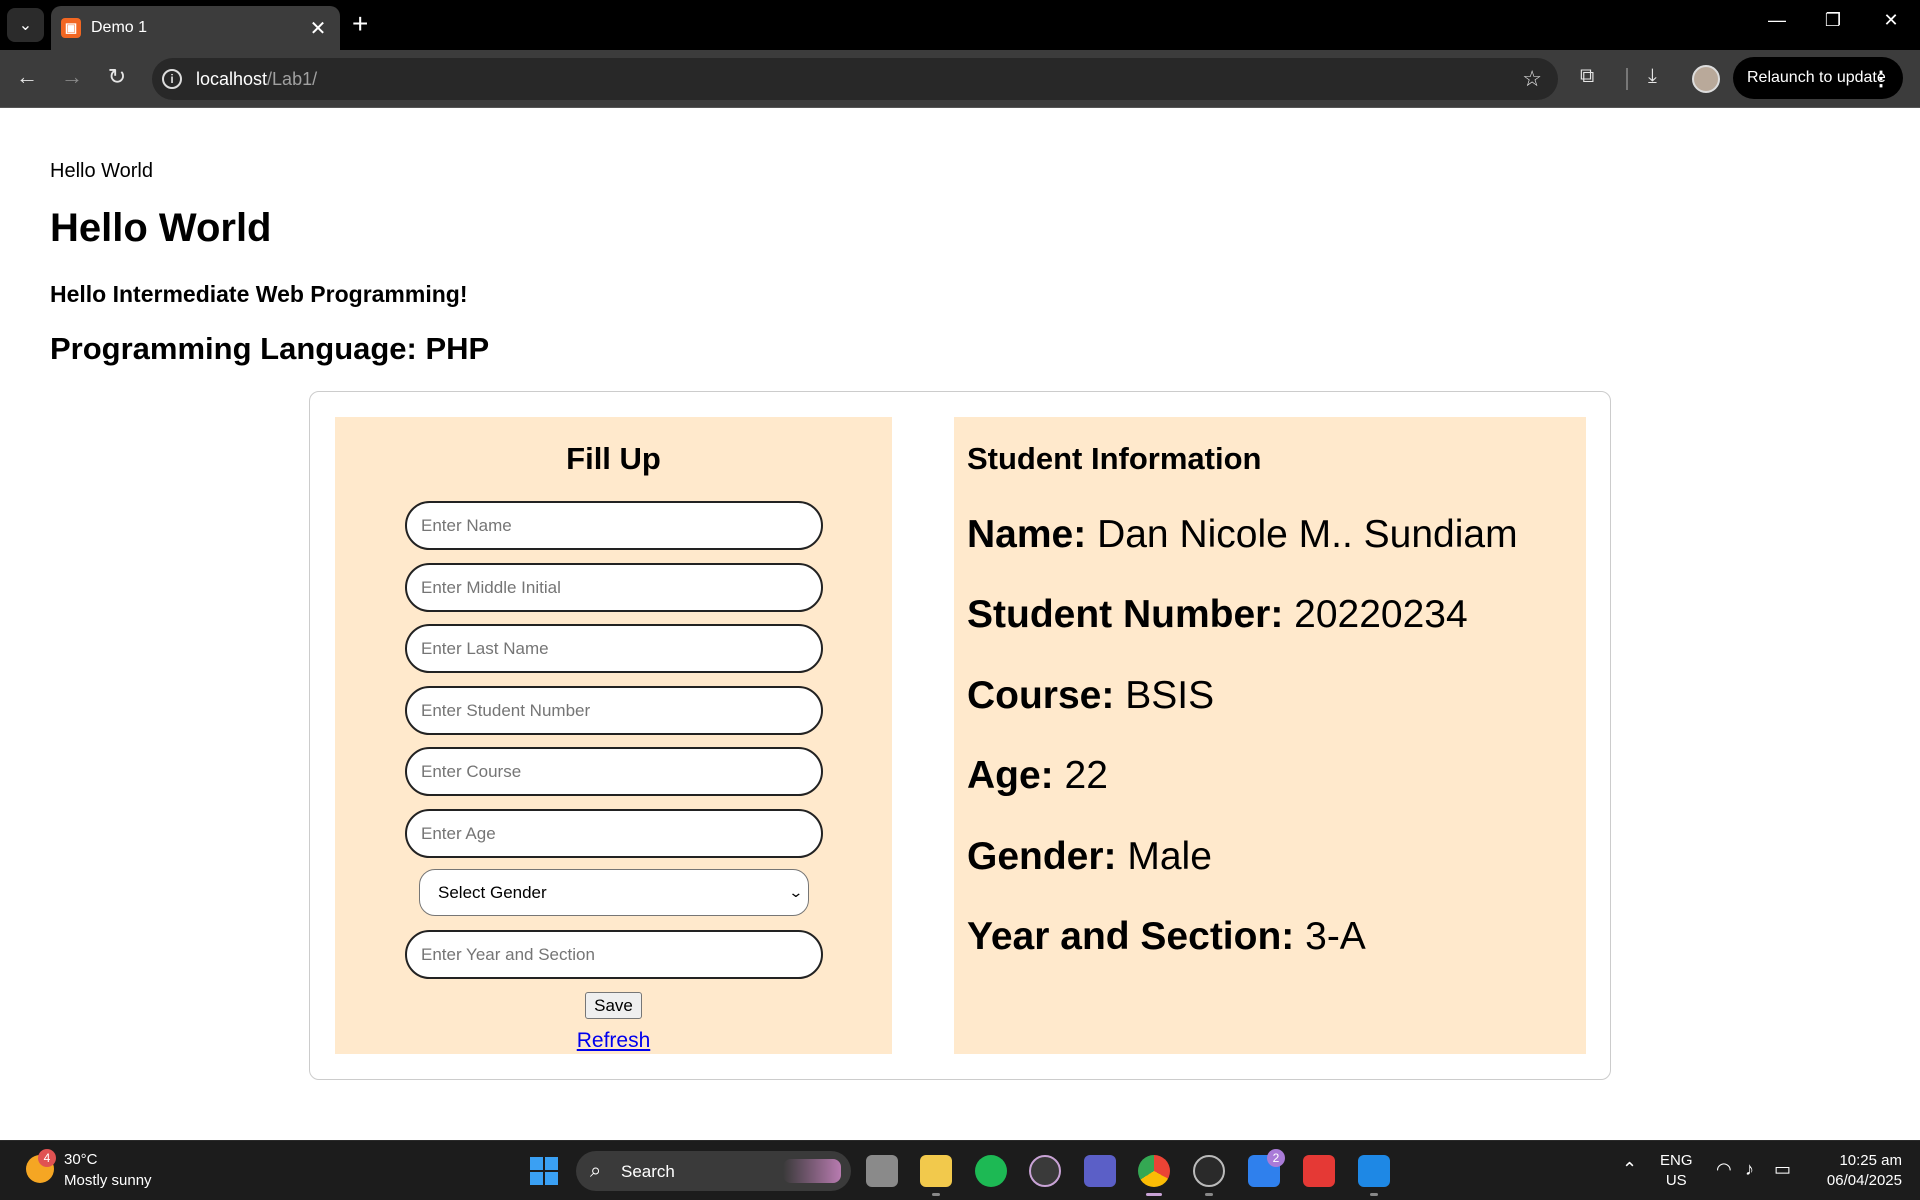 The height and width of the screenshot is (1200, 1920). I want to click on browser-tab: ▣ Demo 1 ✕, so click(195, 28).